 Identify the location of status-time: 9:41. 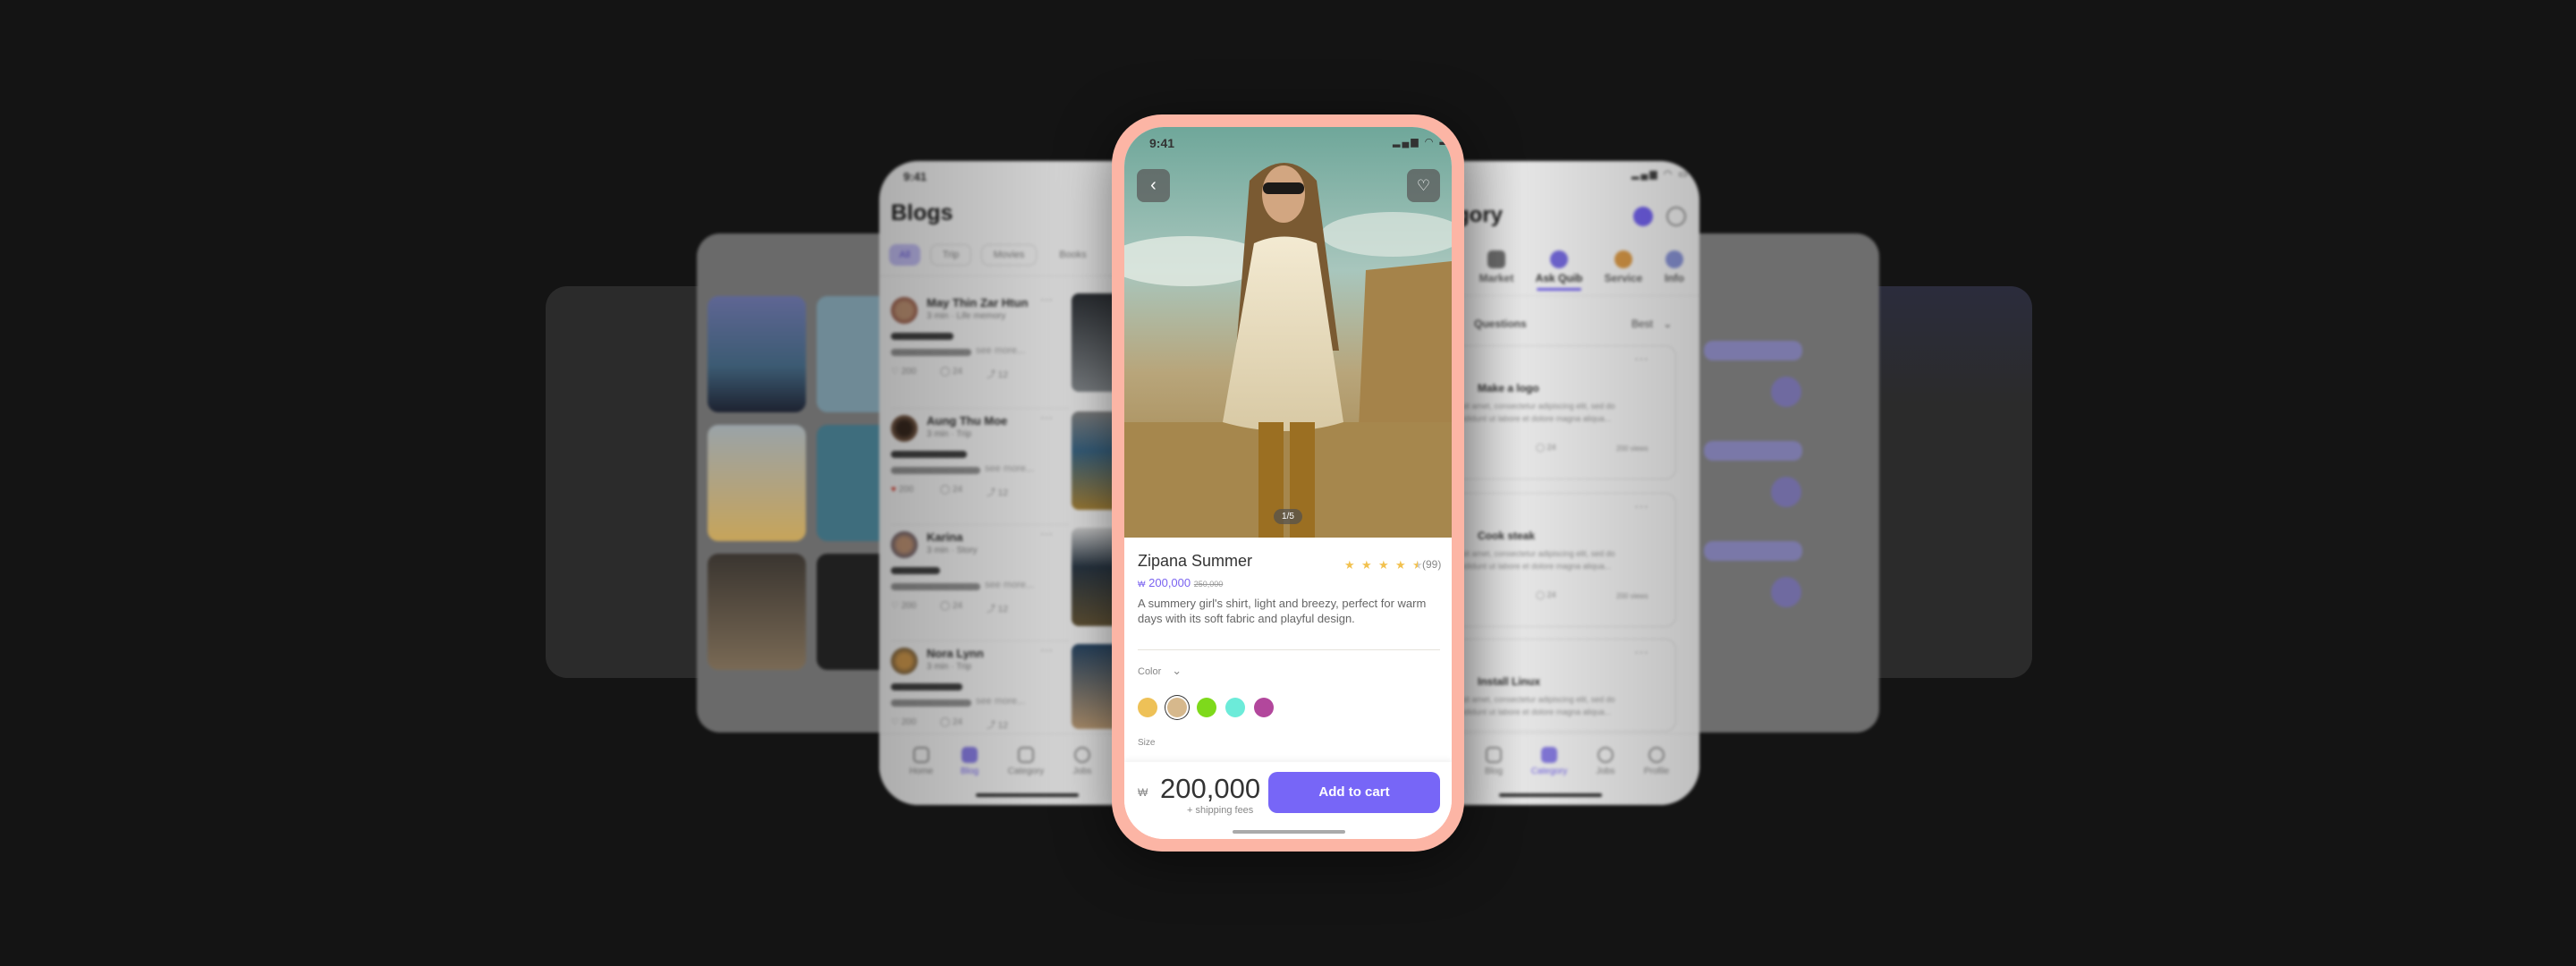
(1162, 143).